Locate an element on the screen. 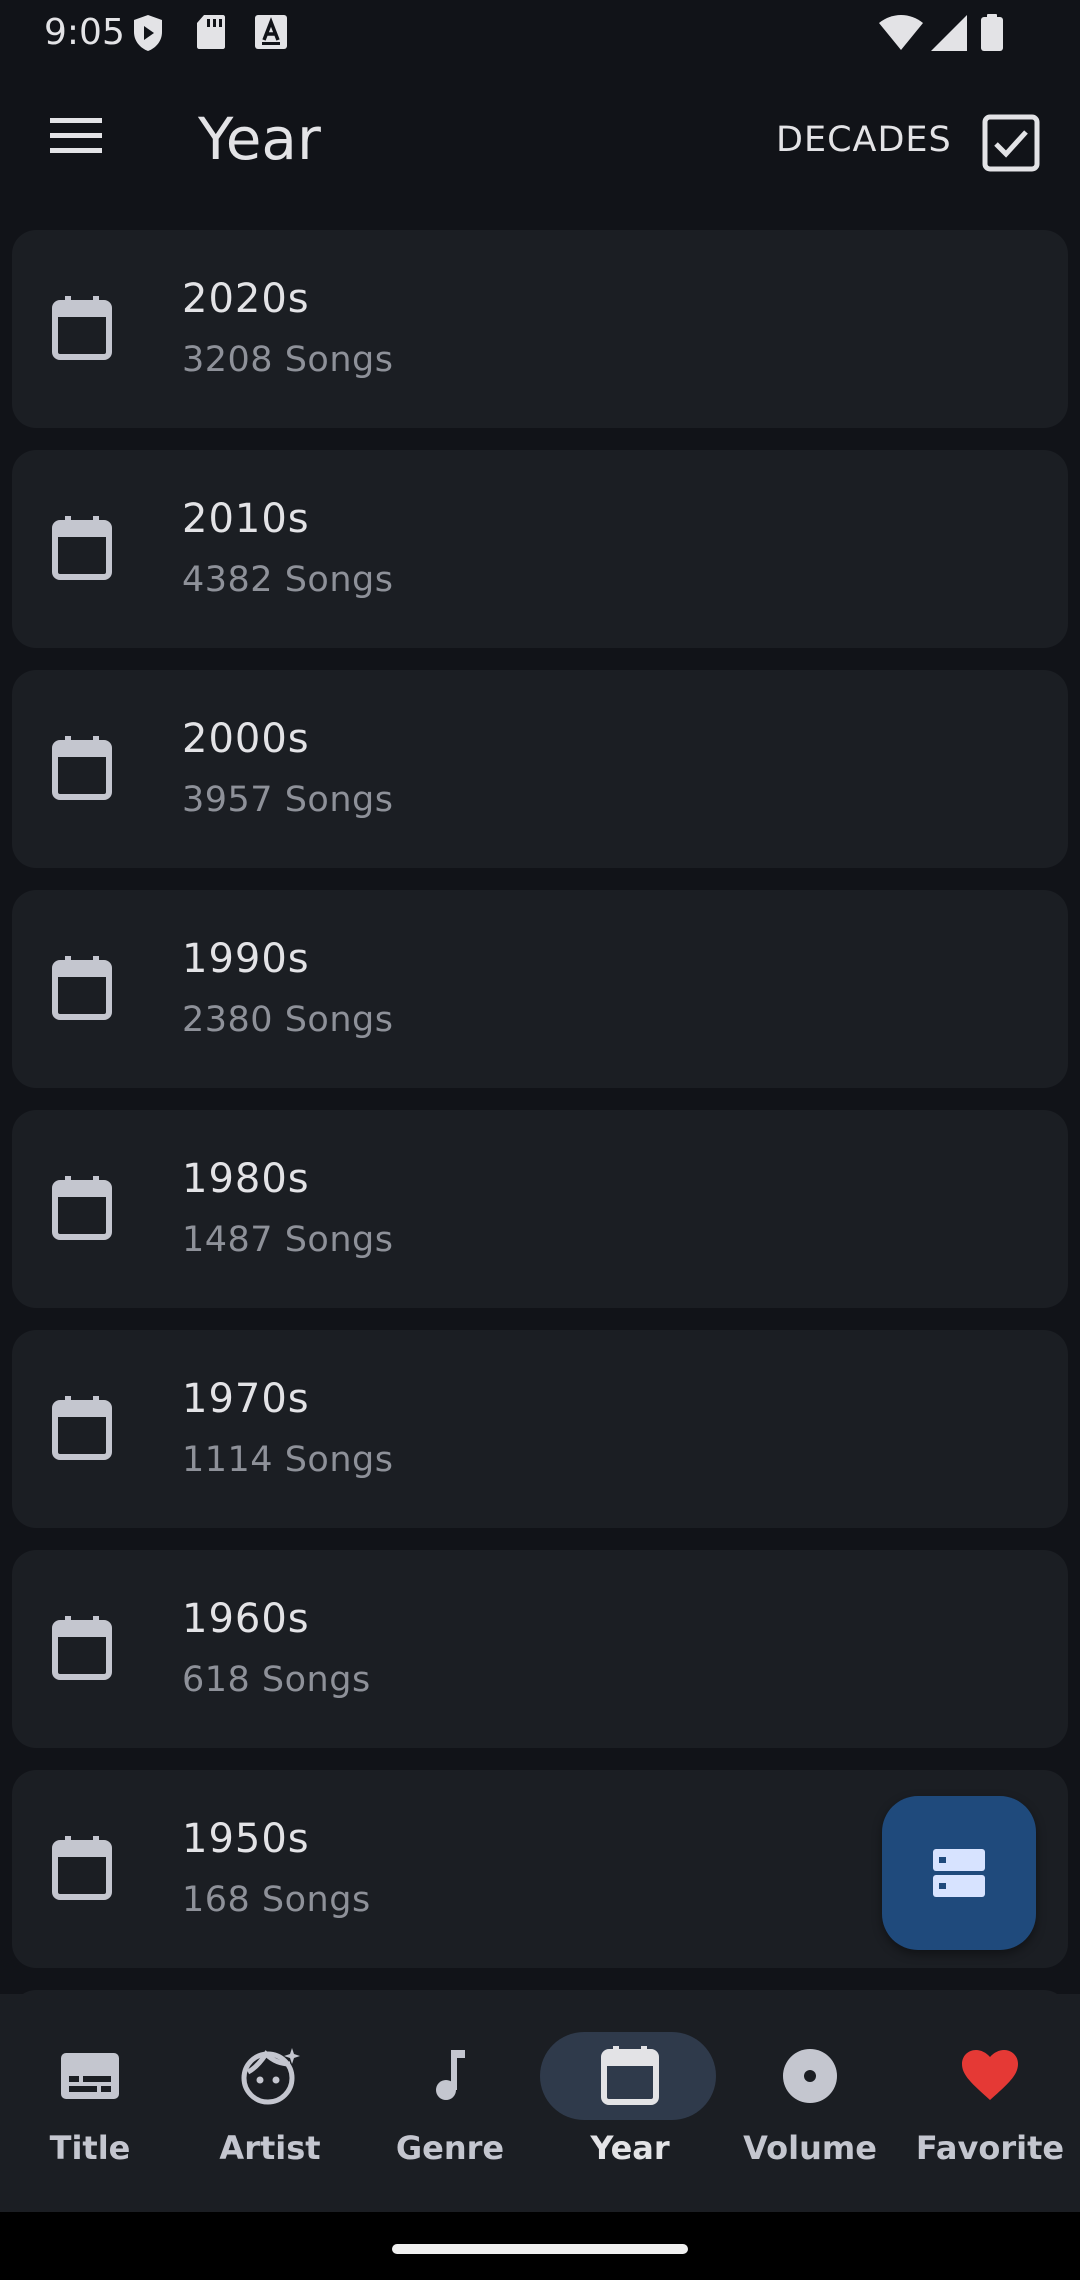 This screenshot has width=1080, height=2280. list-item: 1990s 2380 Songs is located at coordinates (540, 989).